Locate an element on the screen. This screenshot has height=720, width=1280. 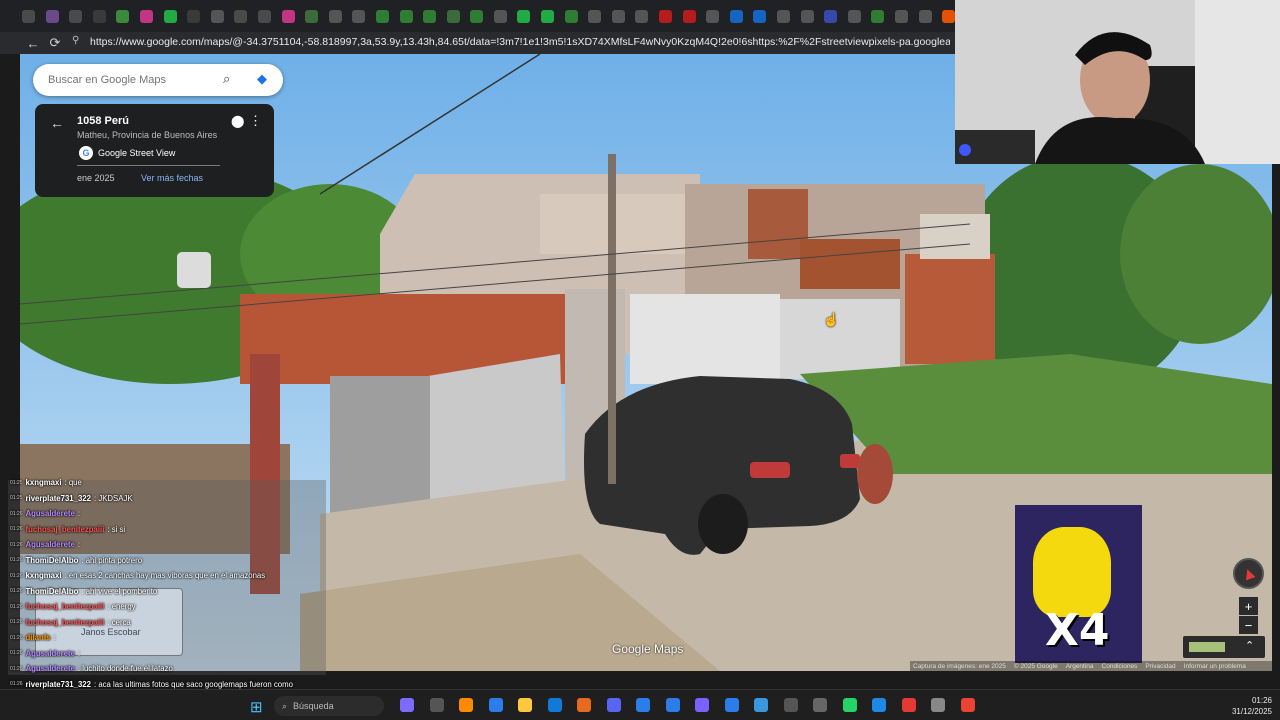
attribution-item: Condiciones is located at coordinates (1120, 666).